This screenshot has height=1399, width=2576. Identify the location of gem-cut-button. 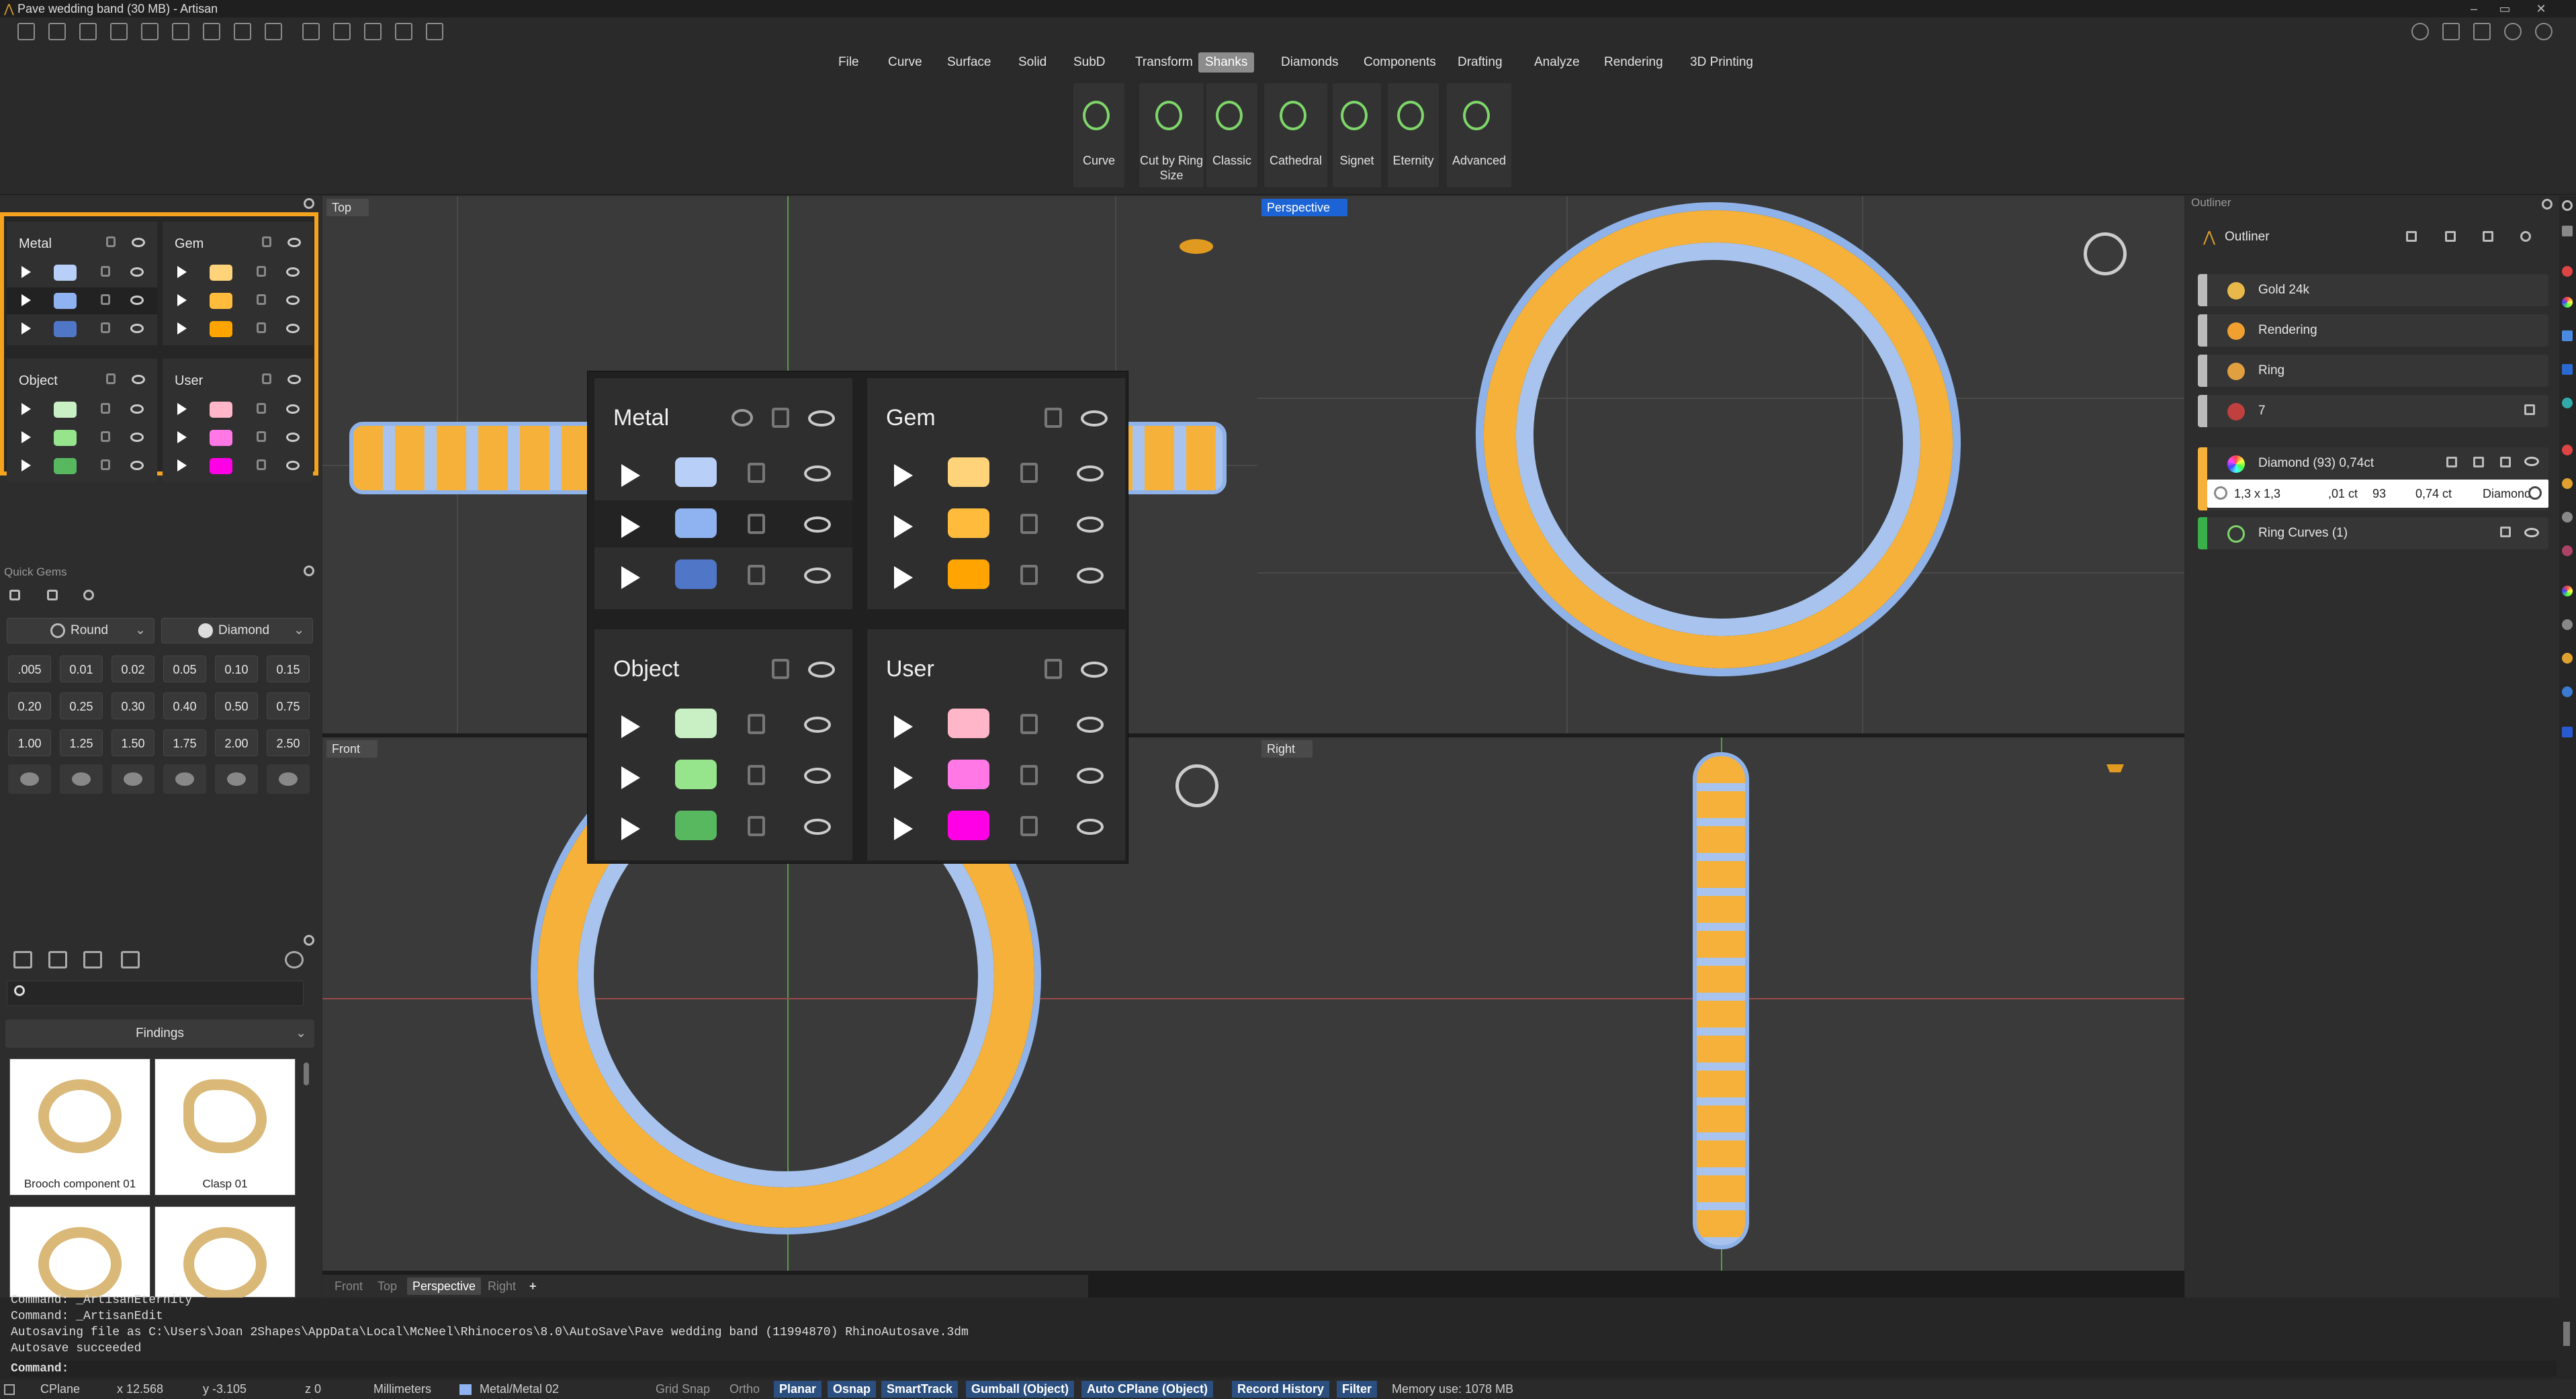
(184, 779).